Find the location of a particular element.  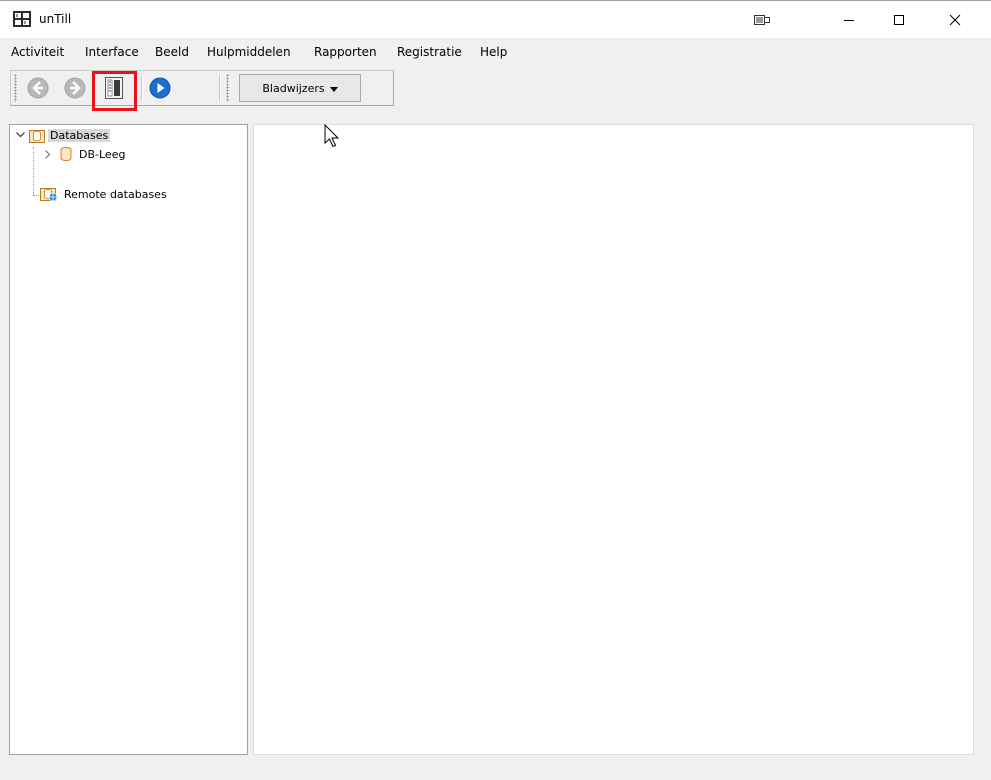

chevron-right-icon is located at coordinates (48, 154).